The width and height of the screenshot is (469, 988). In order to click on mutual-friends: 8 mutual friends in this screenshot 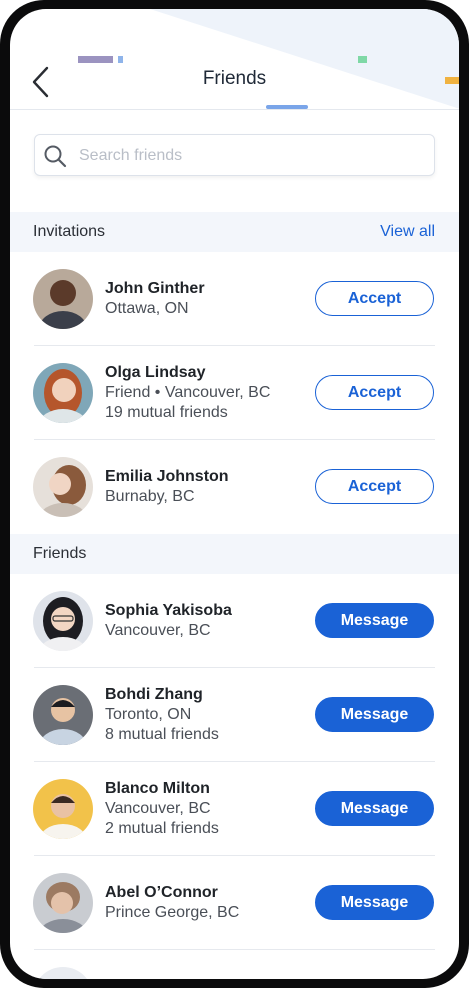, I will do `click(162, 734)`.